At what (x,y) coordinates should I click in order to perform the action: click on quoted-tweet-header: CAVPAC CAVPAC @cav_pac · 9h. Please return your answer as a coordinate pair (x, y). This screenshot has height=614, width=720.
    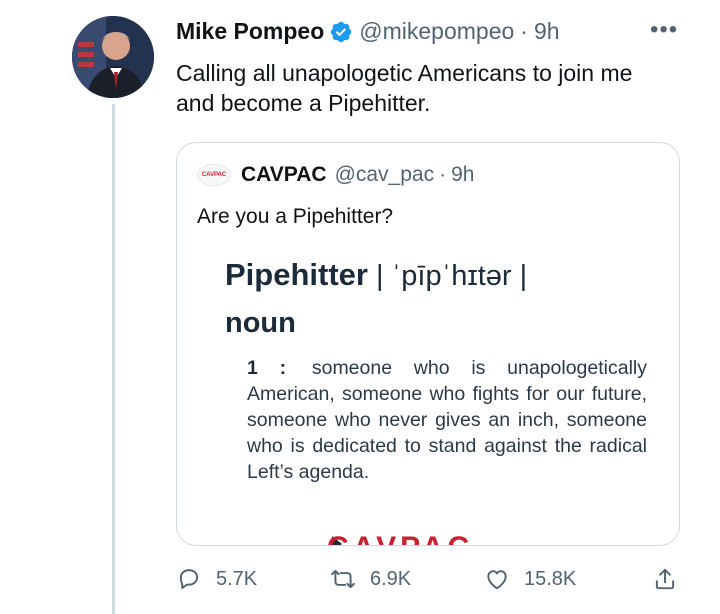
    Looking at the image, I should click on (335, 175).